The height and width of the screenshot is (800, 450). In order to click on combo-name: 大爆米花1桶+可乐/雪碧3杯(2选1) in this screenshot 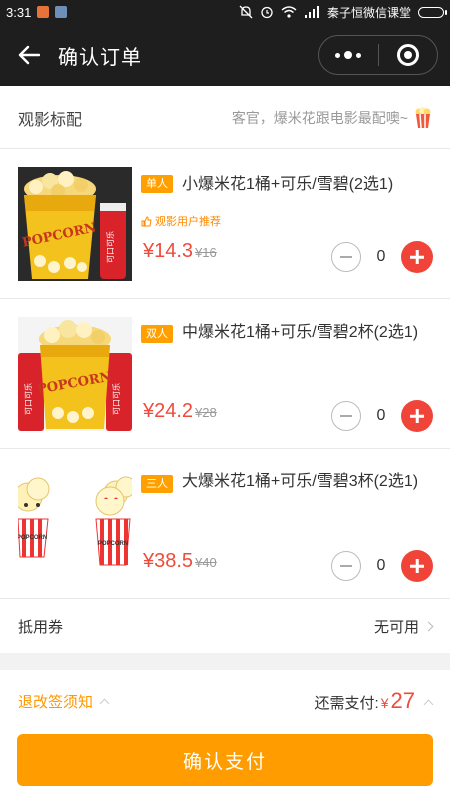, I will do `click(300, 481)`.